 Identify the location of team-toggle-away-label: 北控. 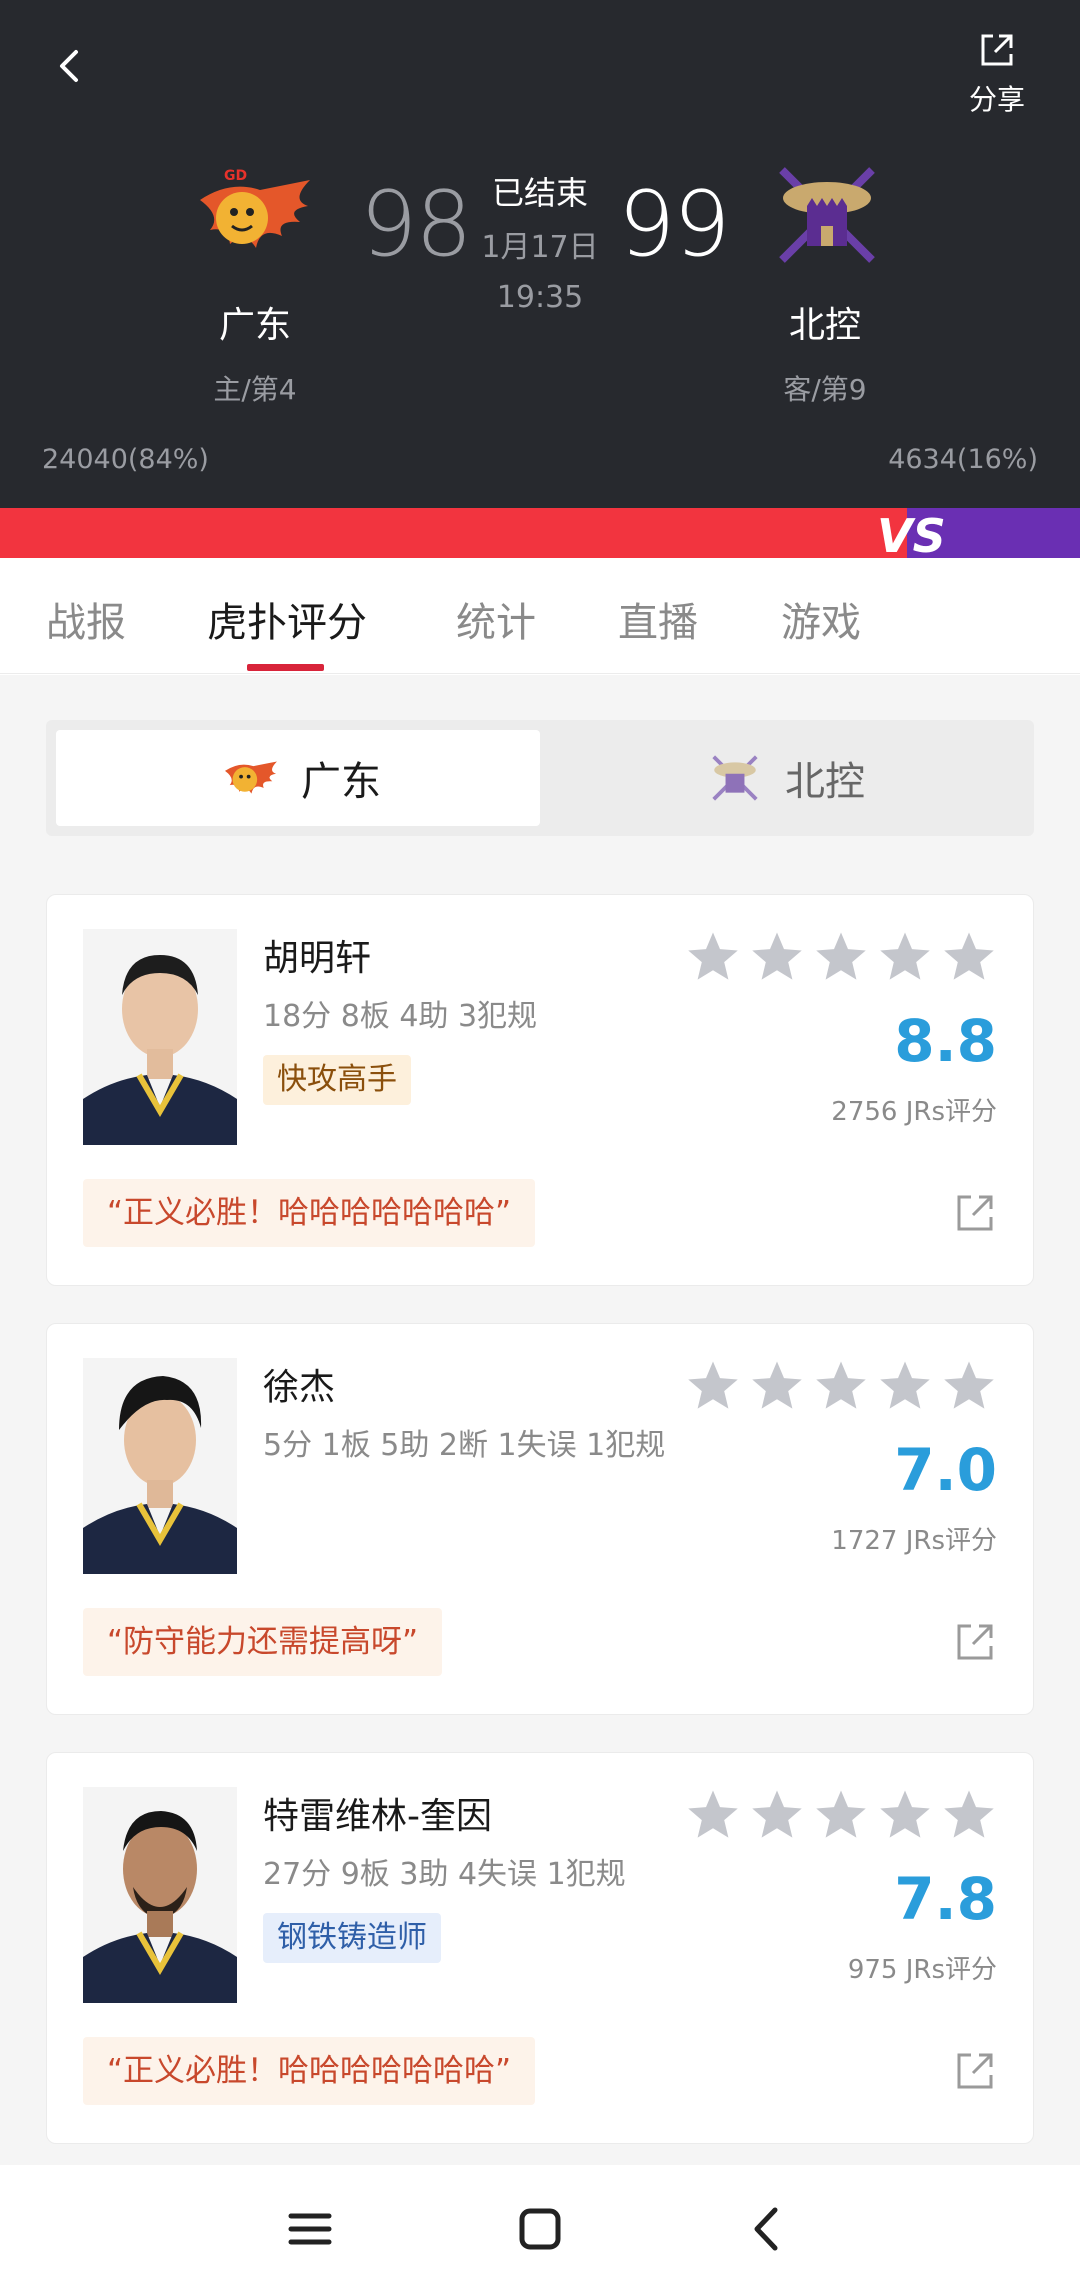
(825, 782).